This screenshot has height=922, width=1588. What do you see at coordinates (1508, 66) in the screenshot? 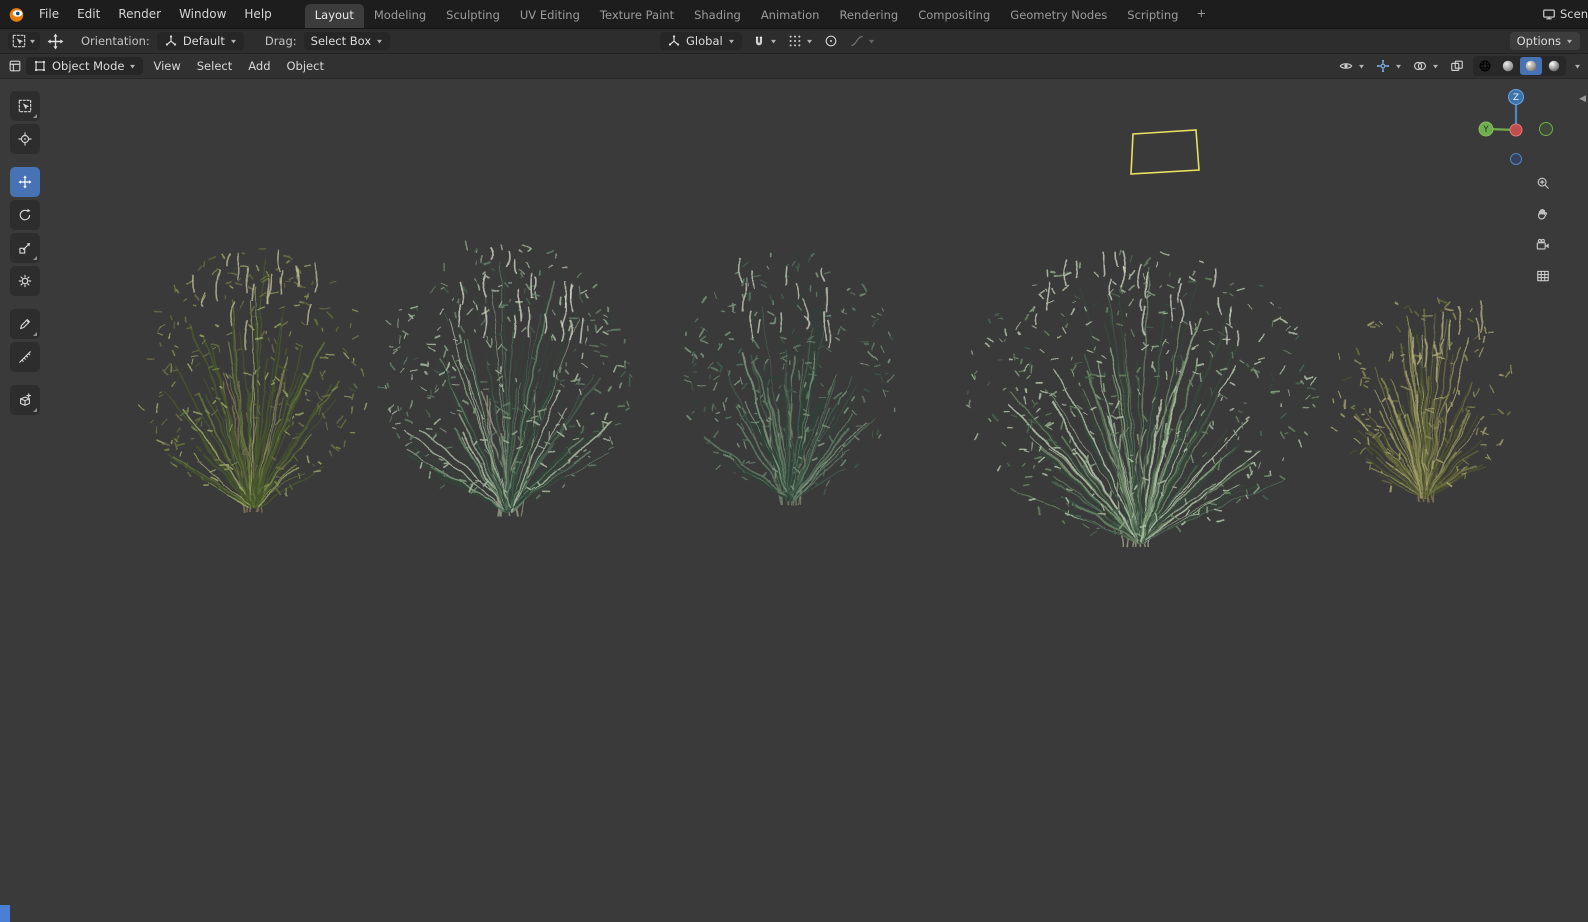
I see `shading-solid` at bounding box center [1508, 66].